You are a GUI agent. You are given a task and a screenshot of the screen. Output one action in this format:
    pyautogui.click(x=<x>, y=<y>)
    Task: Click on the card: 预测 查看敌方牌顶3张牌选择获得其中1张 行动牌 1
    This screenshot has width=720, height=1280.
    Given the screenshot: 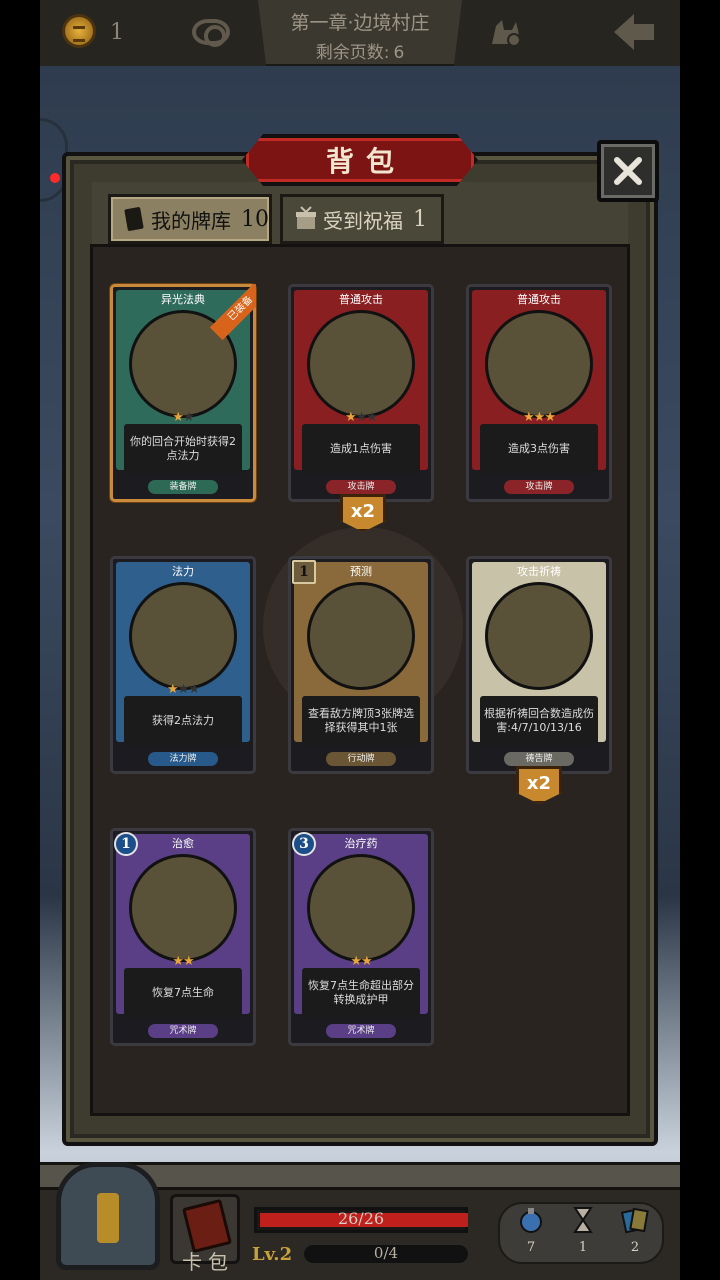 What is the action you would take?
    pyautogui.click(x=361, y=665)
    